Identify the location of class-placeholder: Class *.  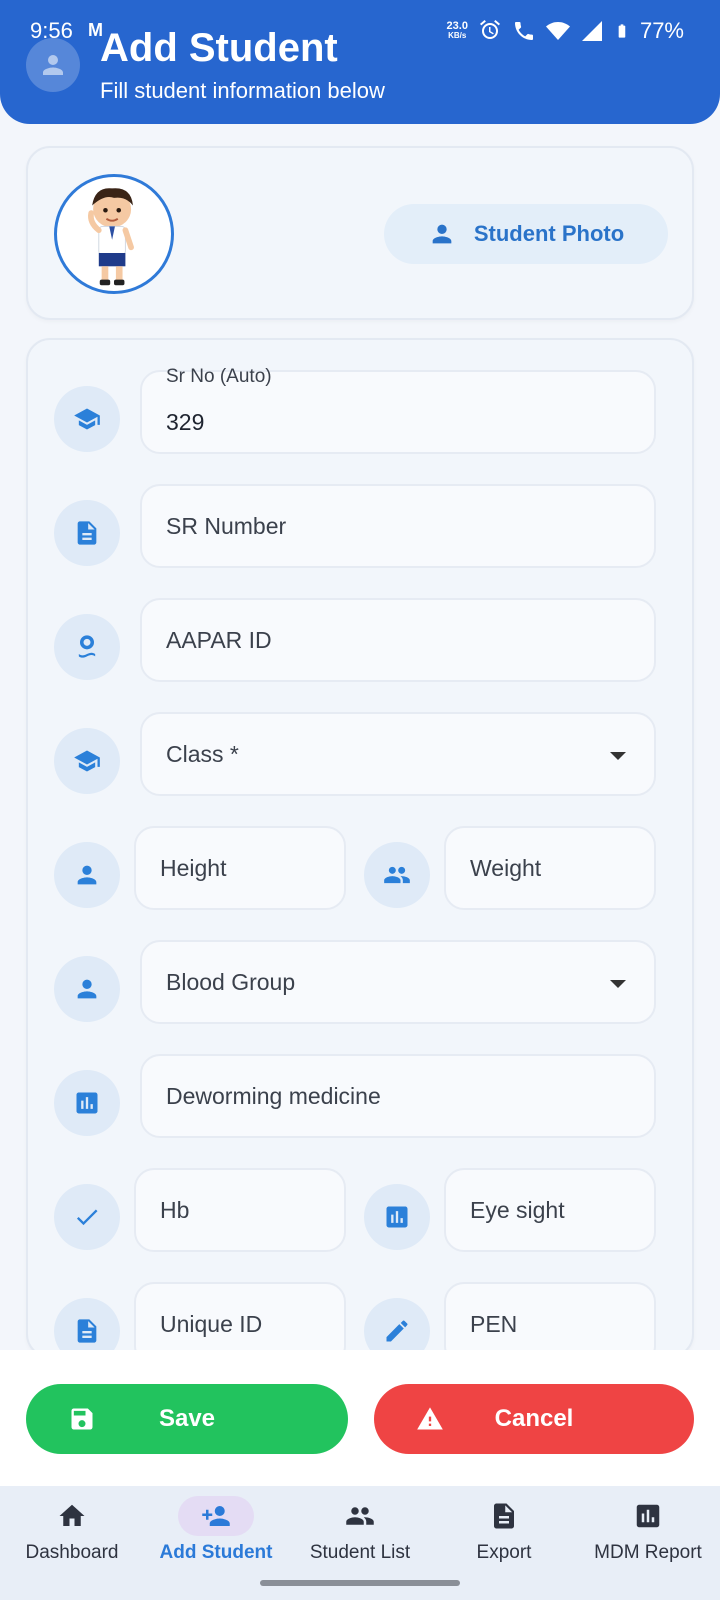
(202, 753).